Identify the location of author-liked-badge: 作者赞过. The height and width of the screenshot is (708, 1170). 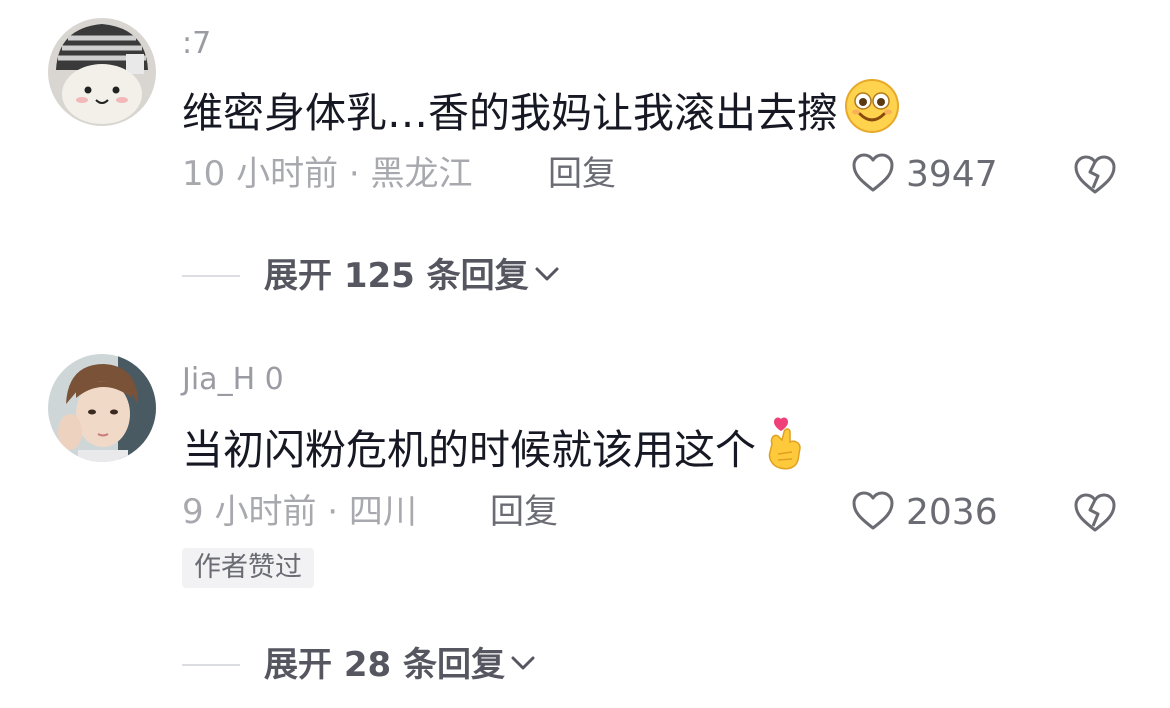
(248, 568).